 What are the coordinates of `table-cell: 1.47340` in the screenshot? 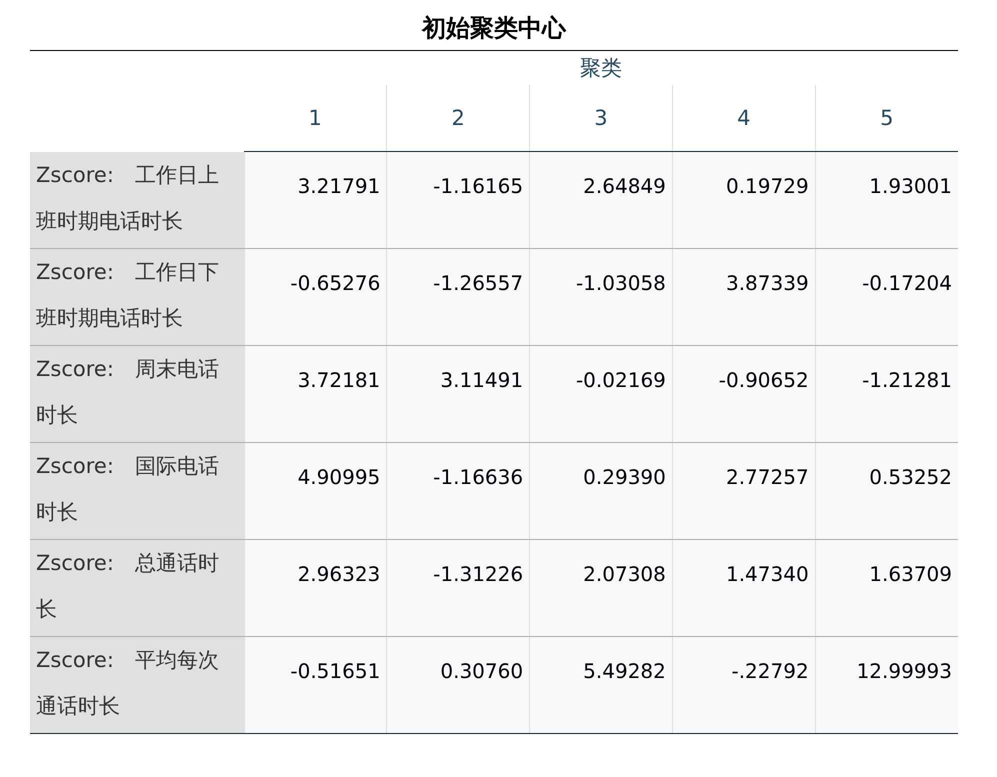 It's located at (744, 587).